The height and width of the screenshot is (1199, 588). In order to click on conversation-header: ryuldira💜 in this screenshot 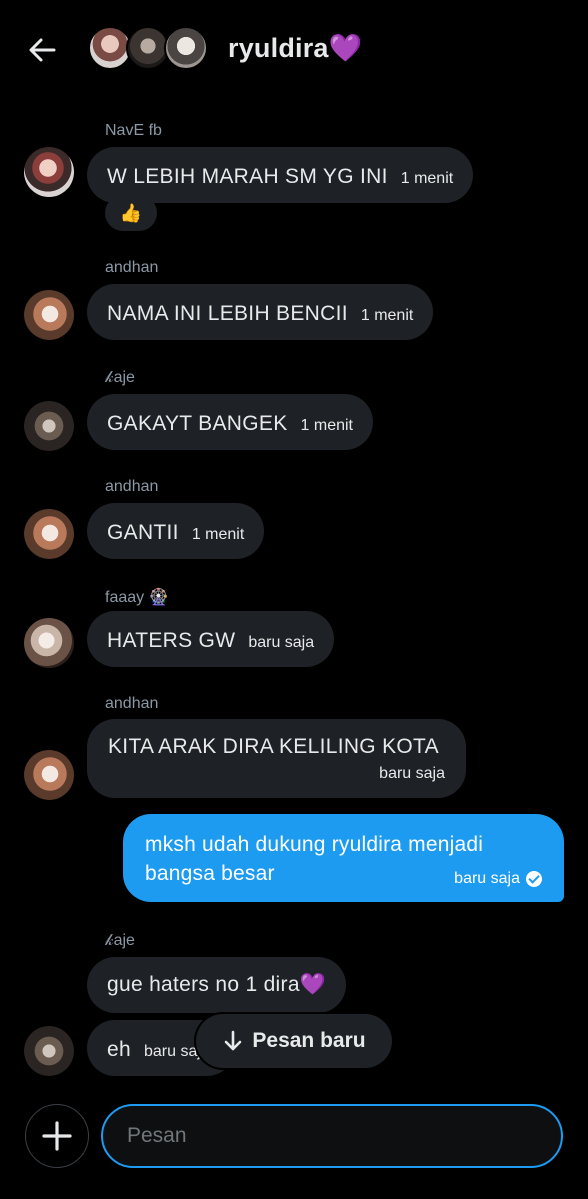, I will do `click(294, 50)`.